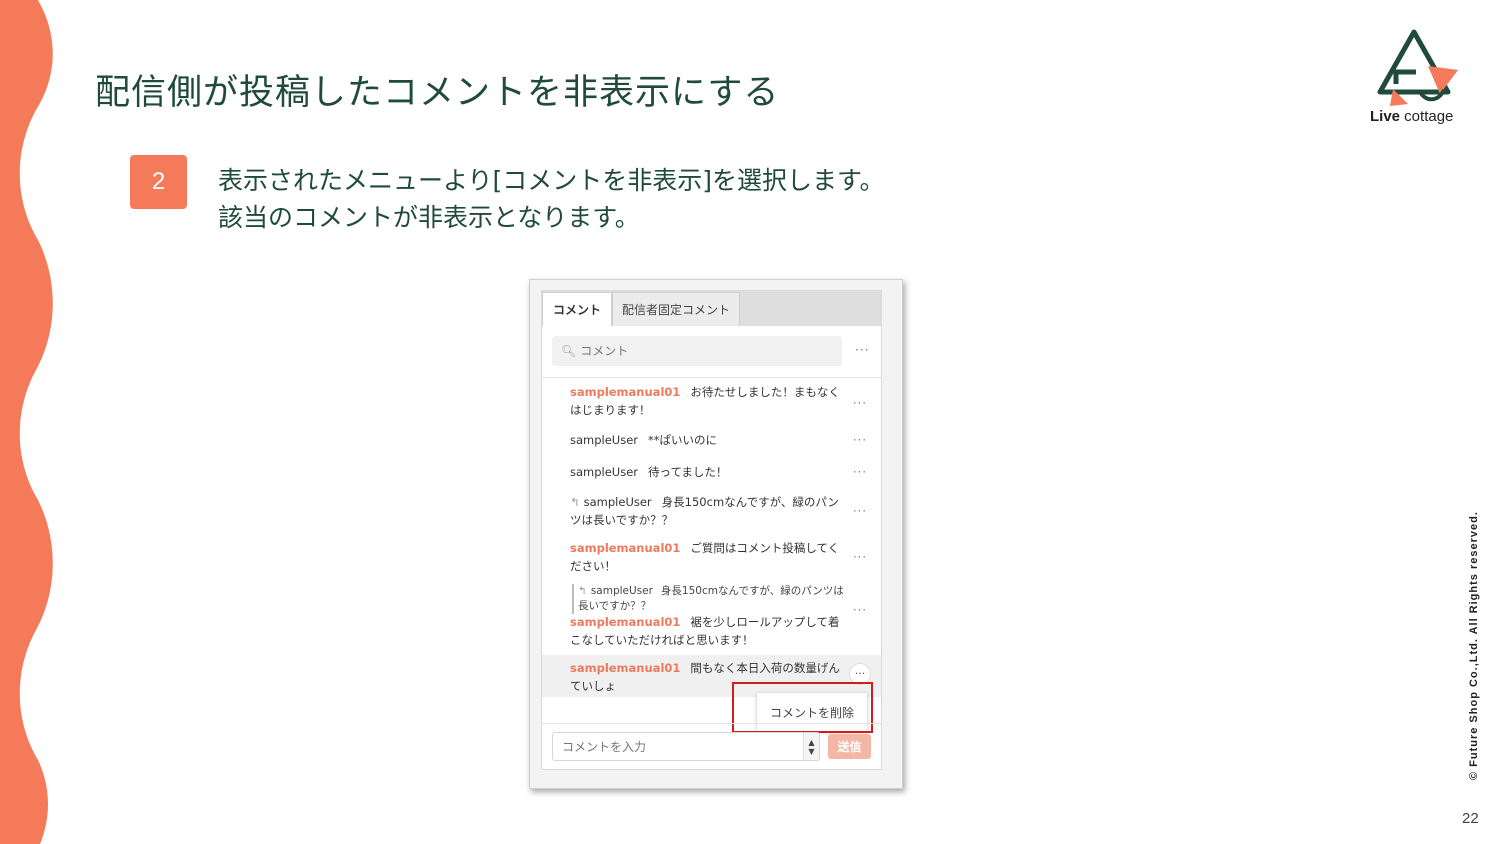 The height and width of the screenshot is (844, 1500). Describe the element at coordinates (811, 751) in the screenshot. I see `spinner-down-icon: ▼` at that location.